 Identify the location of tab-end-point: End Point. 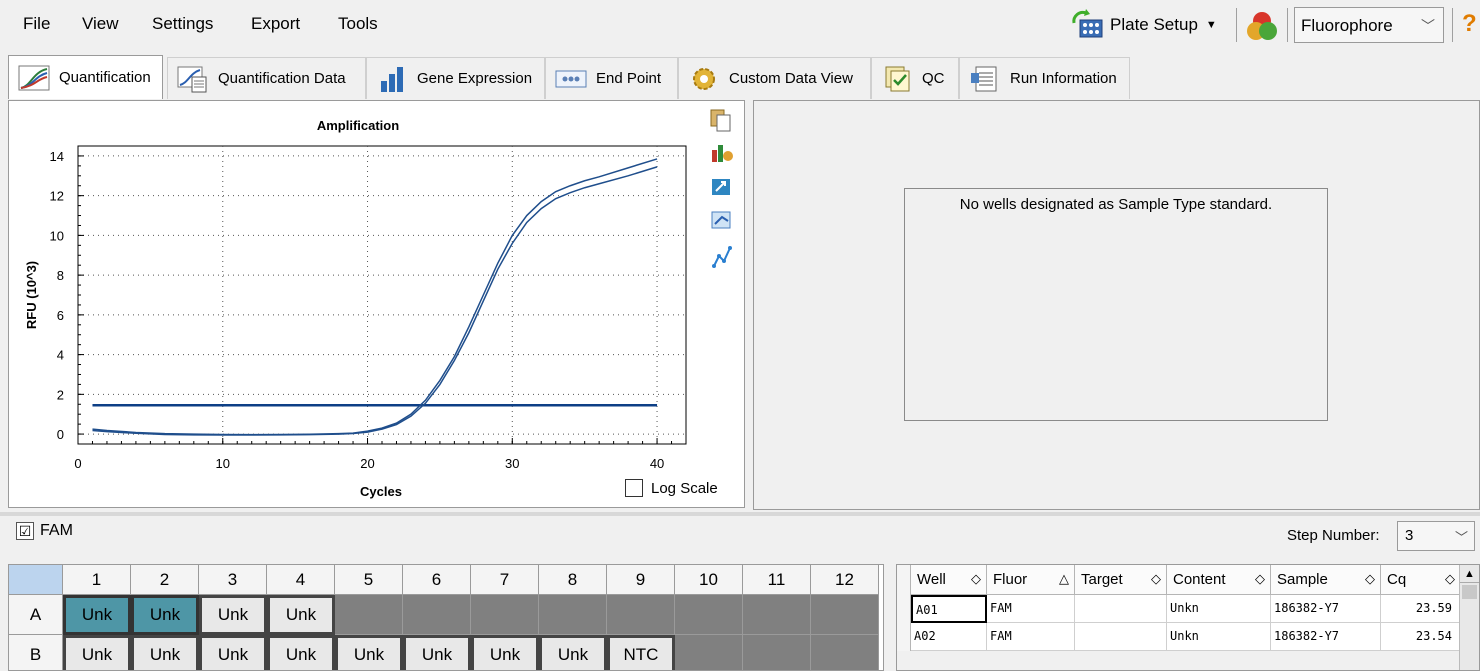
(611, 78).